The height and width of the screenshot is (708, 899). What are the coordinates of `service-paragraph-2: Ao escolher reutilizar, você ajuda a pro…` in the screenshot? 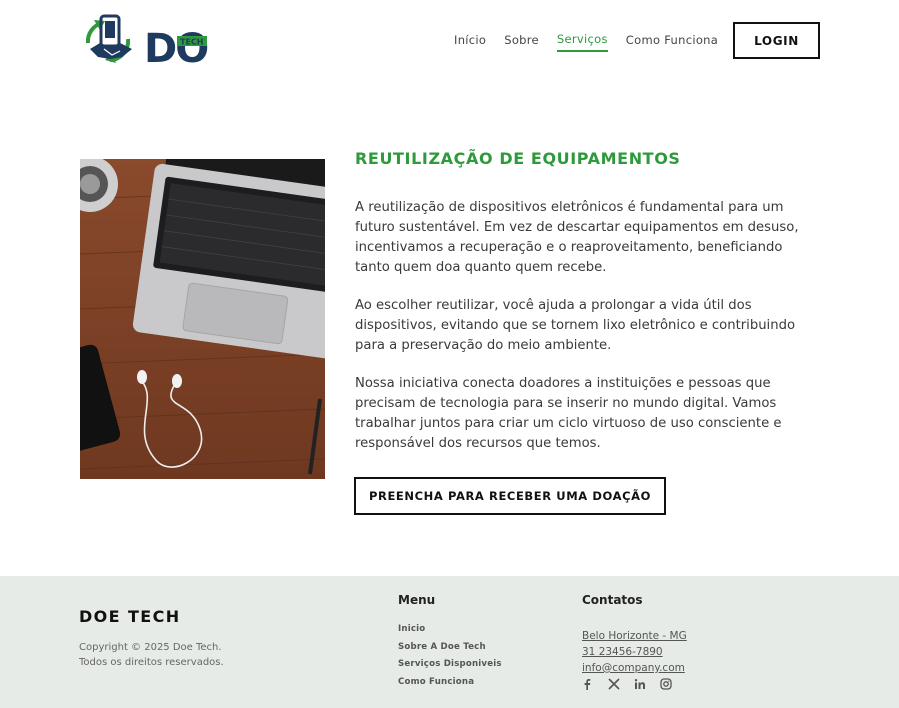 It's located at (575, 325).